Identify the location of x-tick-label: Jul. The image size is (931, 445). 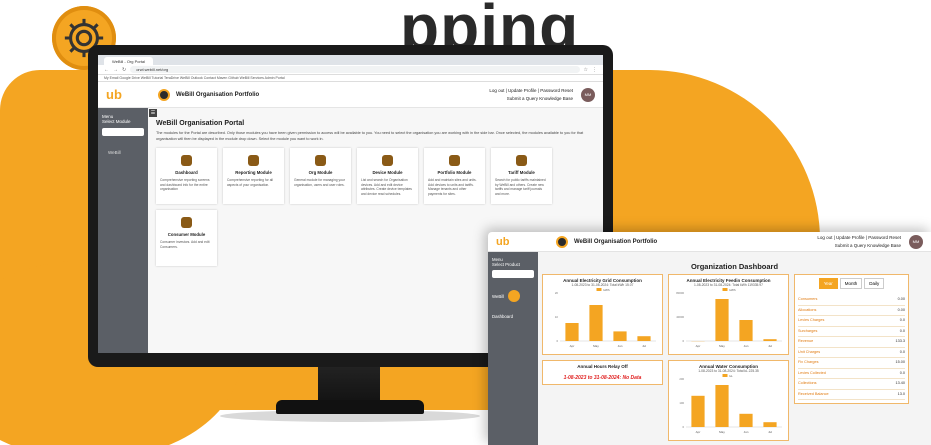
(770, 346).